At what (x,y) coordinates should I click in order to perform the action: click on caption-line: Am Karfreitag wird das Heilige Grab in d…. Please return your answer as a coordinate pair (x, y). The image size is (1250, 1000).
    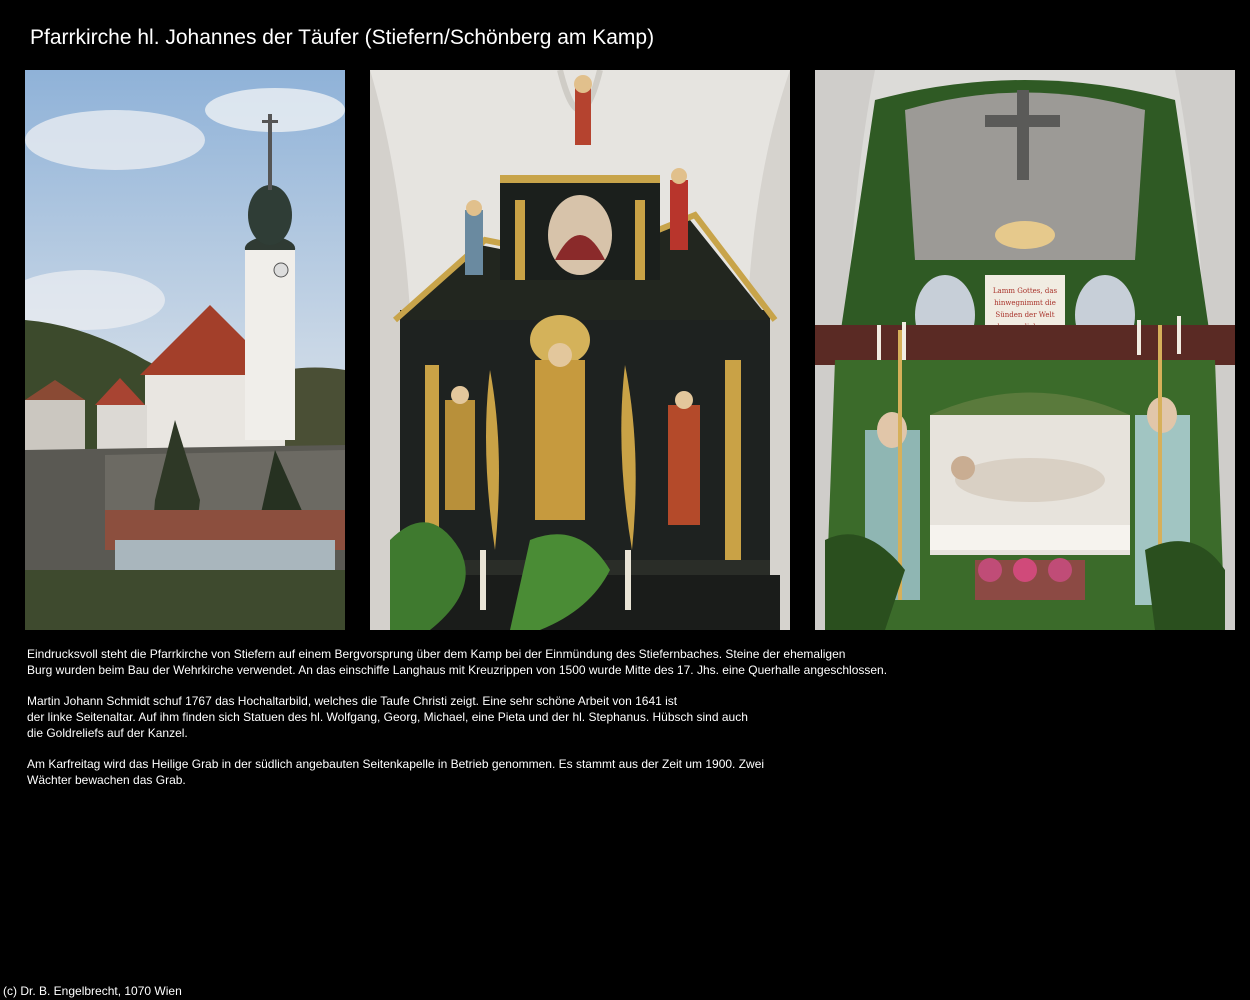
    Looking at the image, I should click on (396, 764).